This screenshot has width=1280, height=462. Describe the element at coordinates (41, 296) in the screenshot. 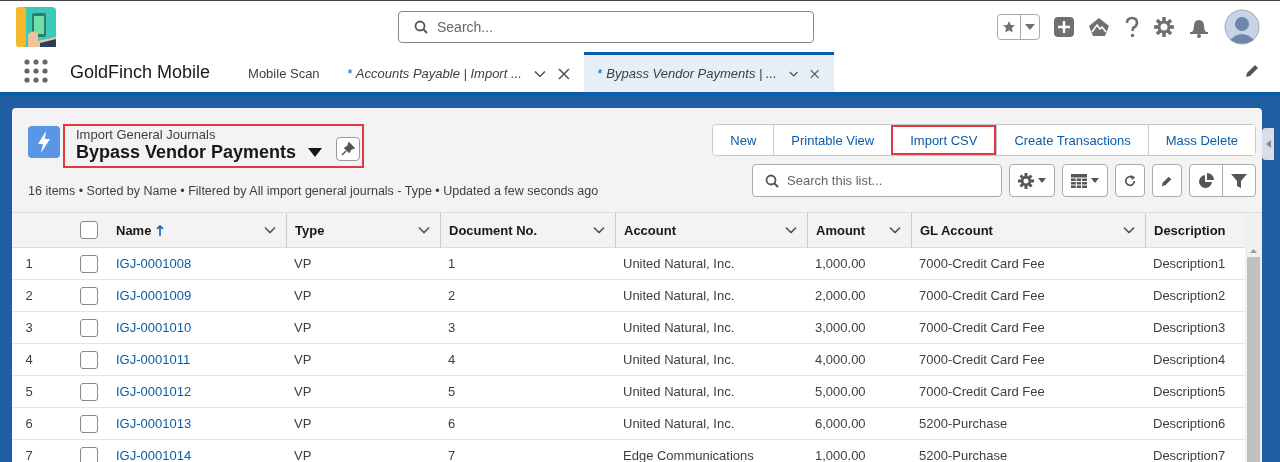

I see `row-number: 2` at that location.